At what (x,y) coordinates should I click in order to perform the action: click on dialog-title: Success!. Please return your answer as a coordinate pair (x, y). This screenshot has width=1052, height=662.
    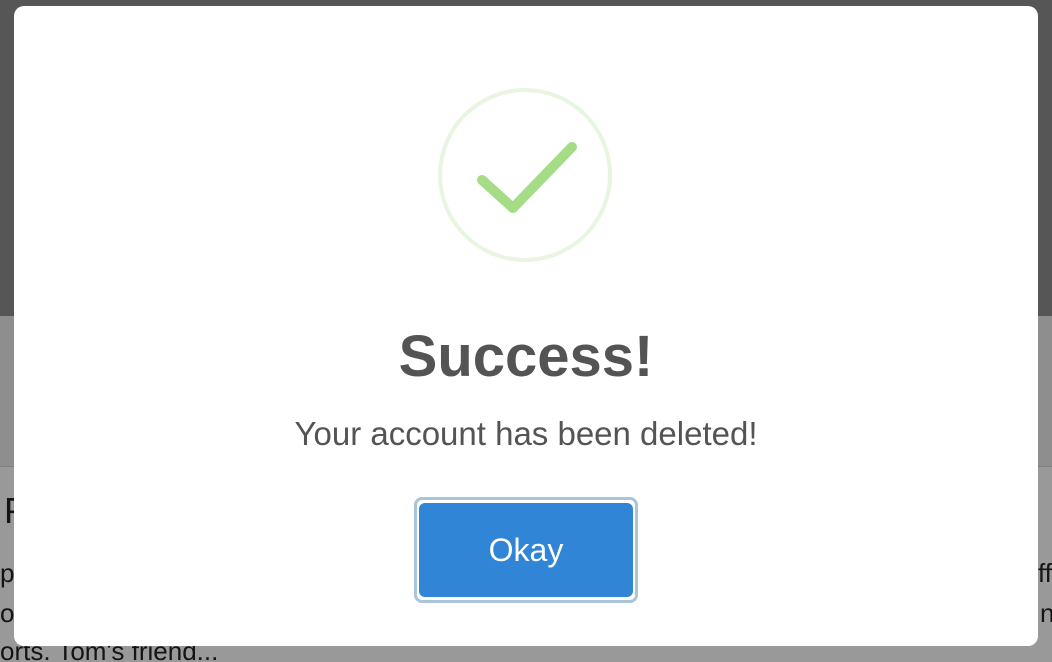
    Looking at the image, I should click on (526, 356).